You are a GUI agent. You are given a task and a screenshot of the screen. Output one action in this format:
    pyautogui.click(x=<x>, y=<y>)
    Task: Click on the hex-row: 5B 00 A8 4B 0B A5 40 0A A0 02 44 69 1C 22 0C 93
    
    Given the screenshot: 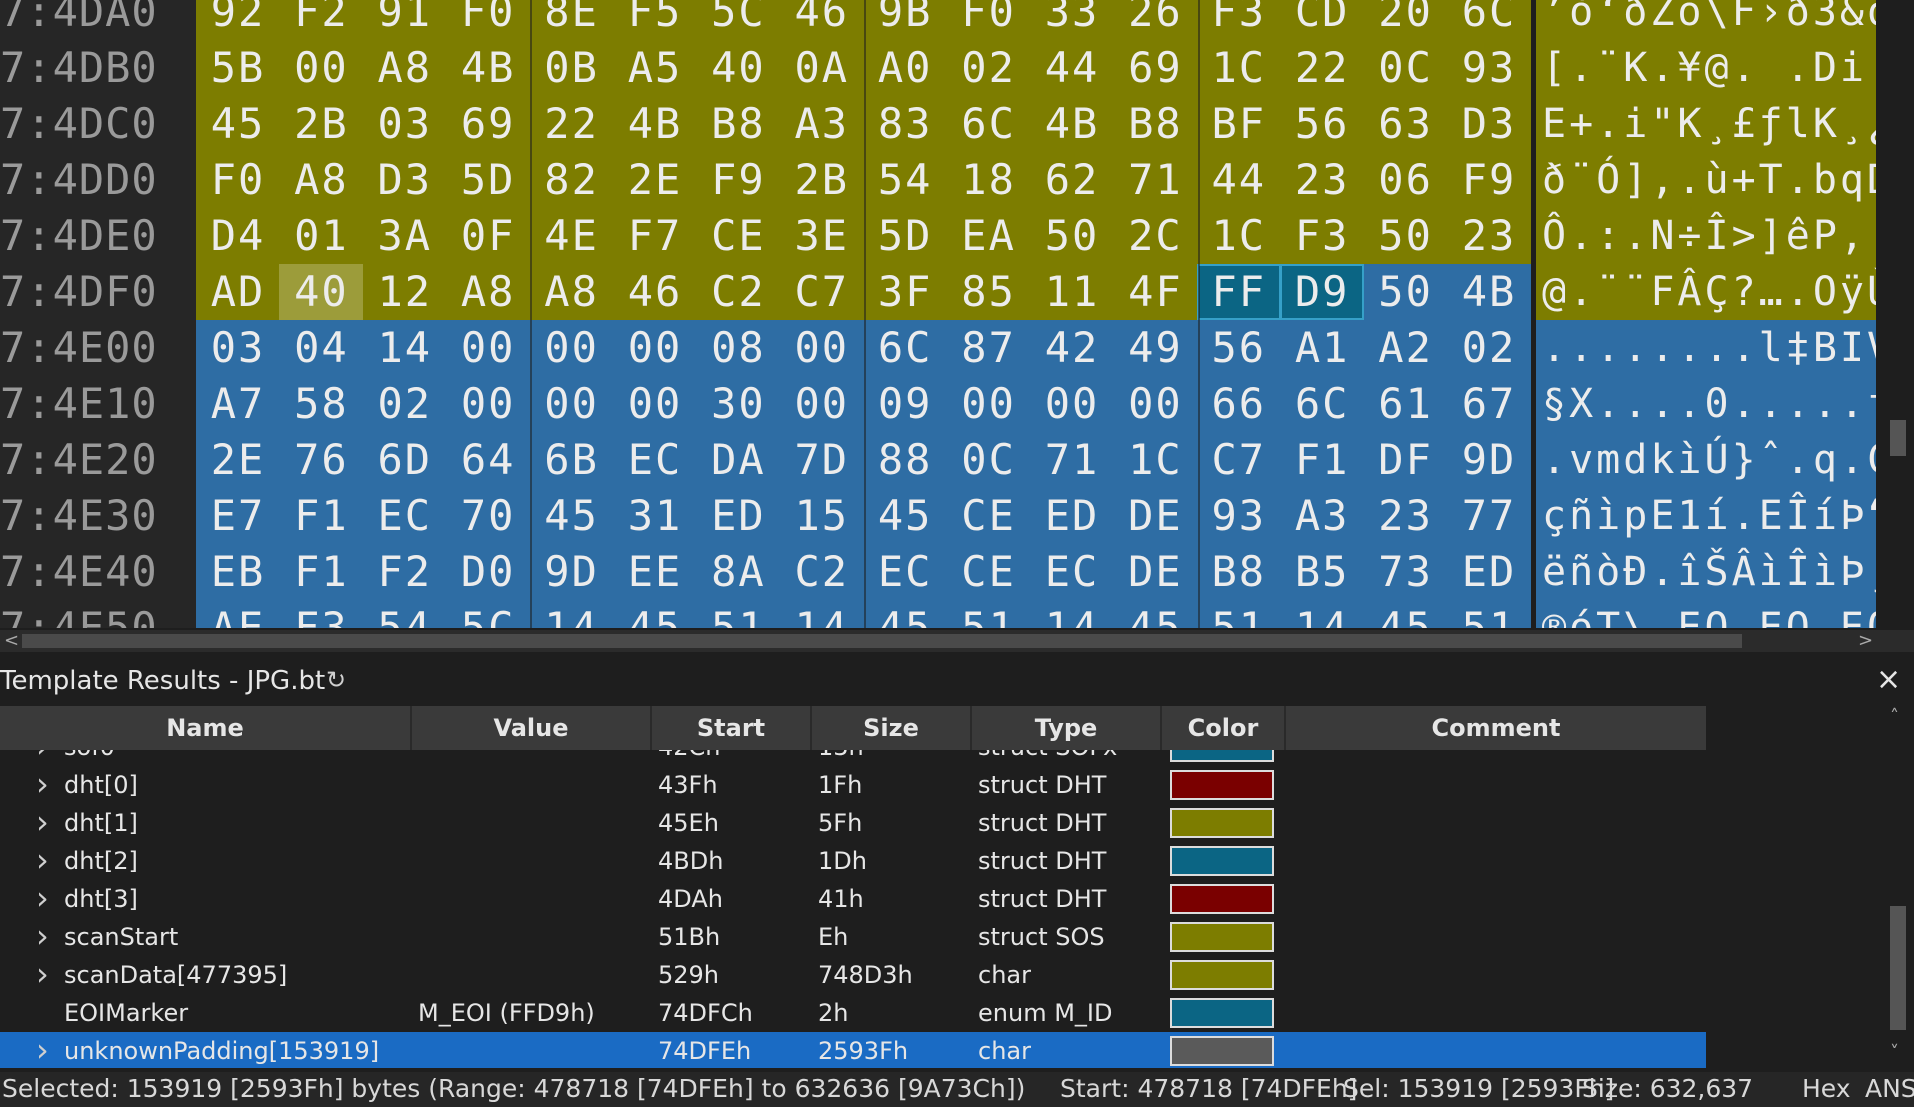 What is the action you would take?
    pyautogui.click(x=863, y=68)
    